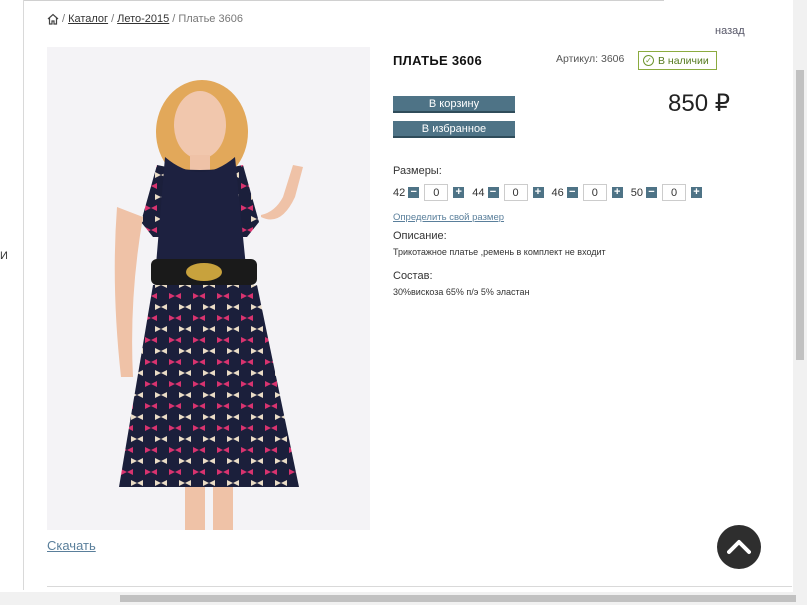 This screenshot has width=807, height=605. I want to click on back-link: назад, so click(730, 31).